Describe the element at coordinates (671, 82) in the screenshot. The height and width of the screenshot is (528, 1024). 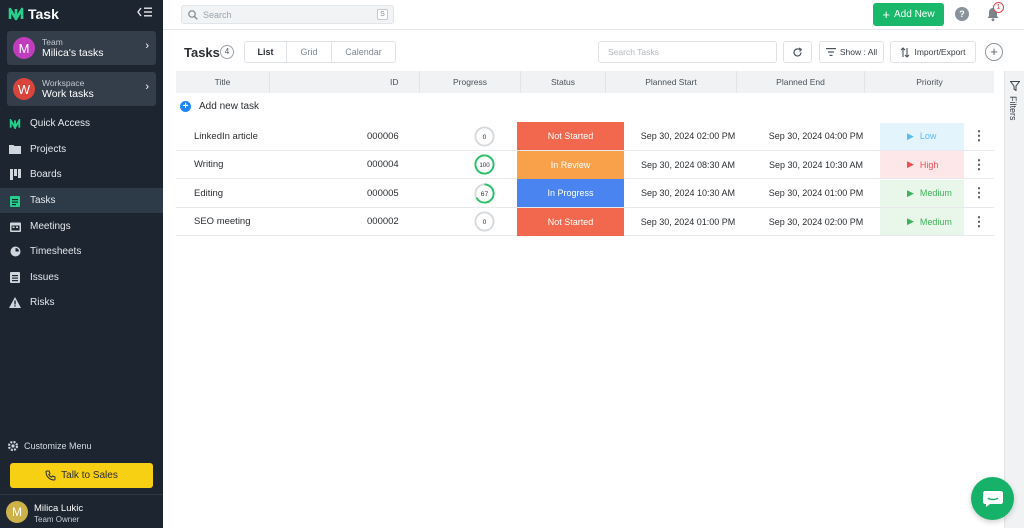
I see `column-planned-start: Planned Start` at that location.